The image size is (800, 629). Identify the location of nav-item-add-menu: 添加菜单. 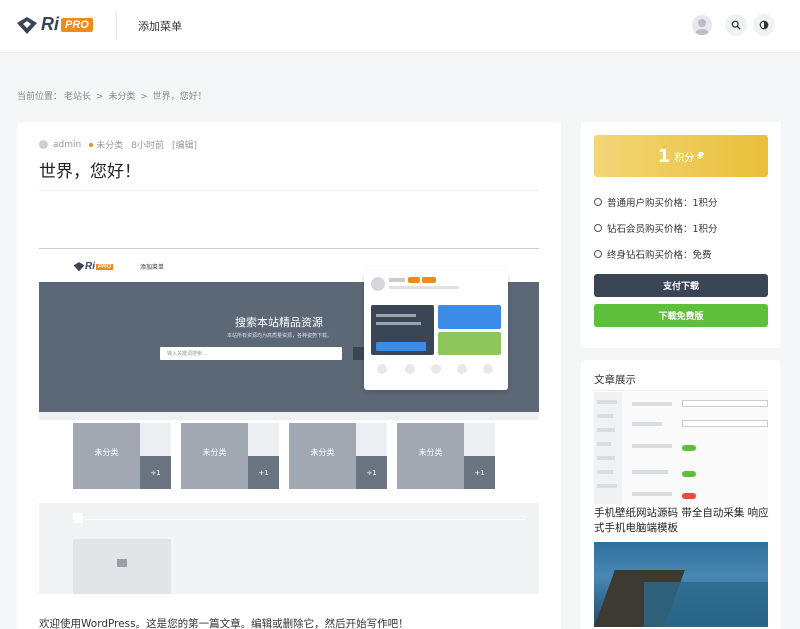
(160, 26).